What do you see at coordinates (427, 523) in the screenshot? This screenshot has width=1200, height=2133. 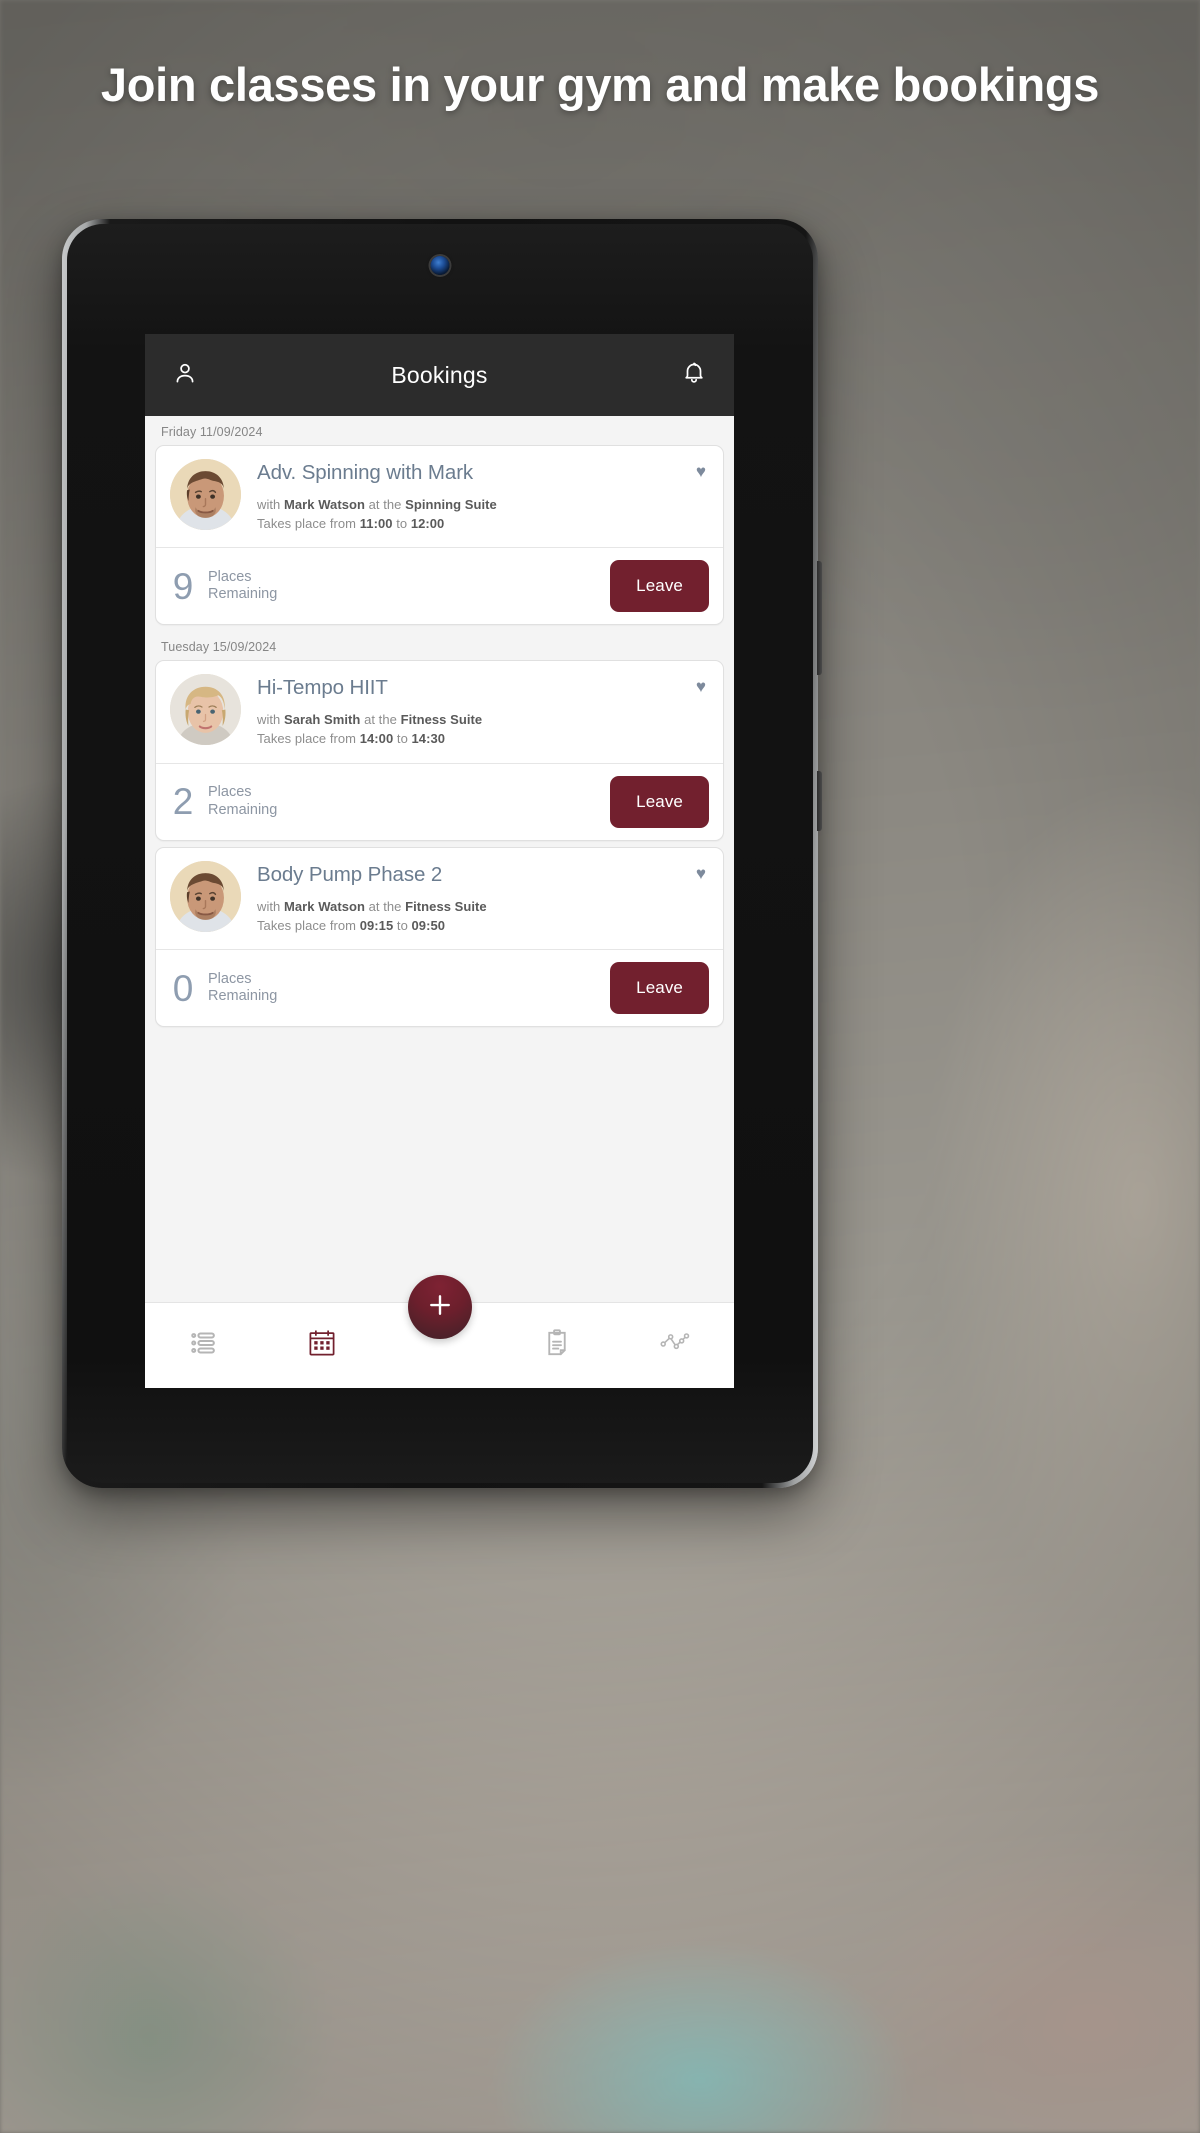 I see `end-time: 12:00` at bounding box center [427, 523].